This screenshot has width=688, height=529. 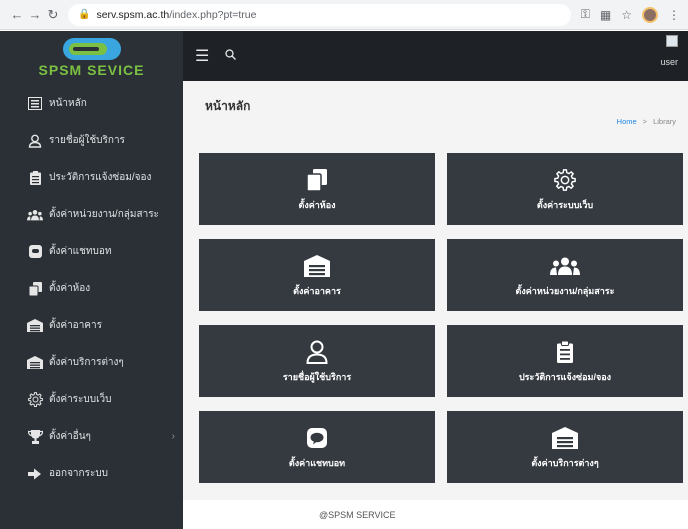 I want to click on sidebar-item-services: ตั้งค่าบริการต่างๆ, so click(x=91, y=362).